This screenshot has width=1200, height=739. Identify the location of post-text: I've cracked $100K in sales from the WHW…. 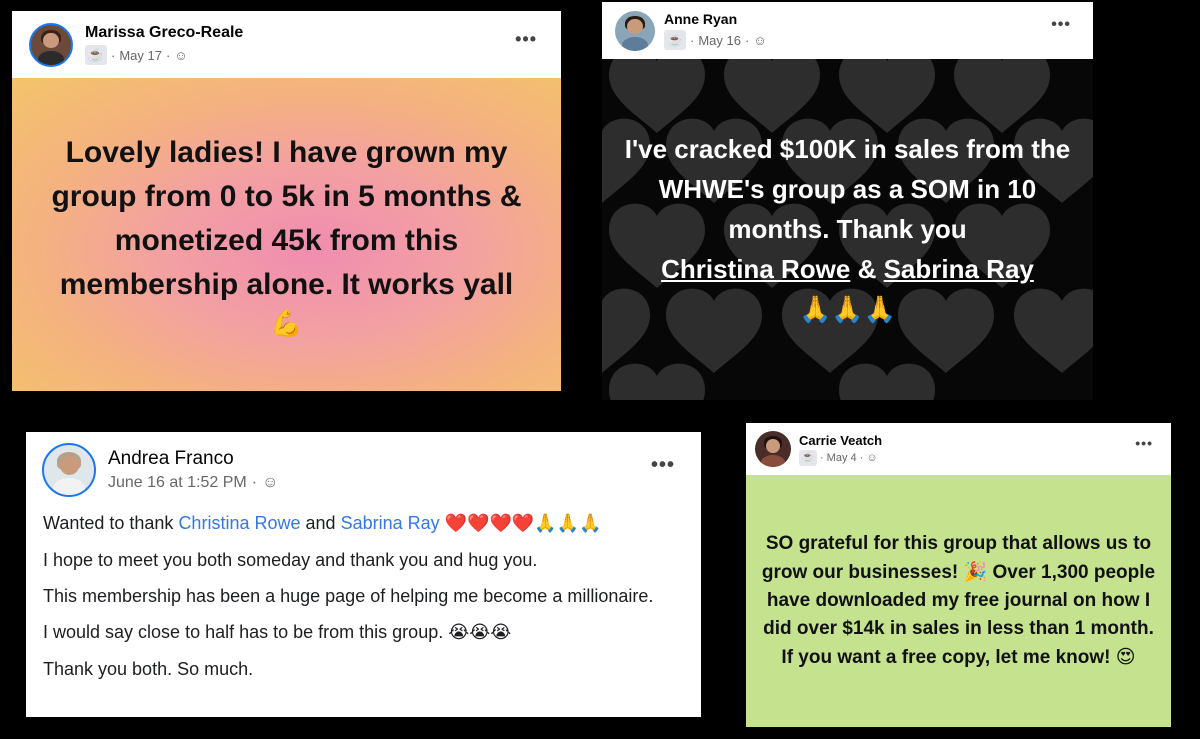
(847, 229).